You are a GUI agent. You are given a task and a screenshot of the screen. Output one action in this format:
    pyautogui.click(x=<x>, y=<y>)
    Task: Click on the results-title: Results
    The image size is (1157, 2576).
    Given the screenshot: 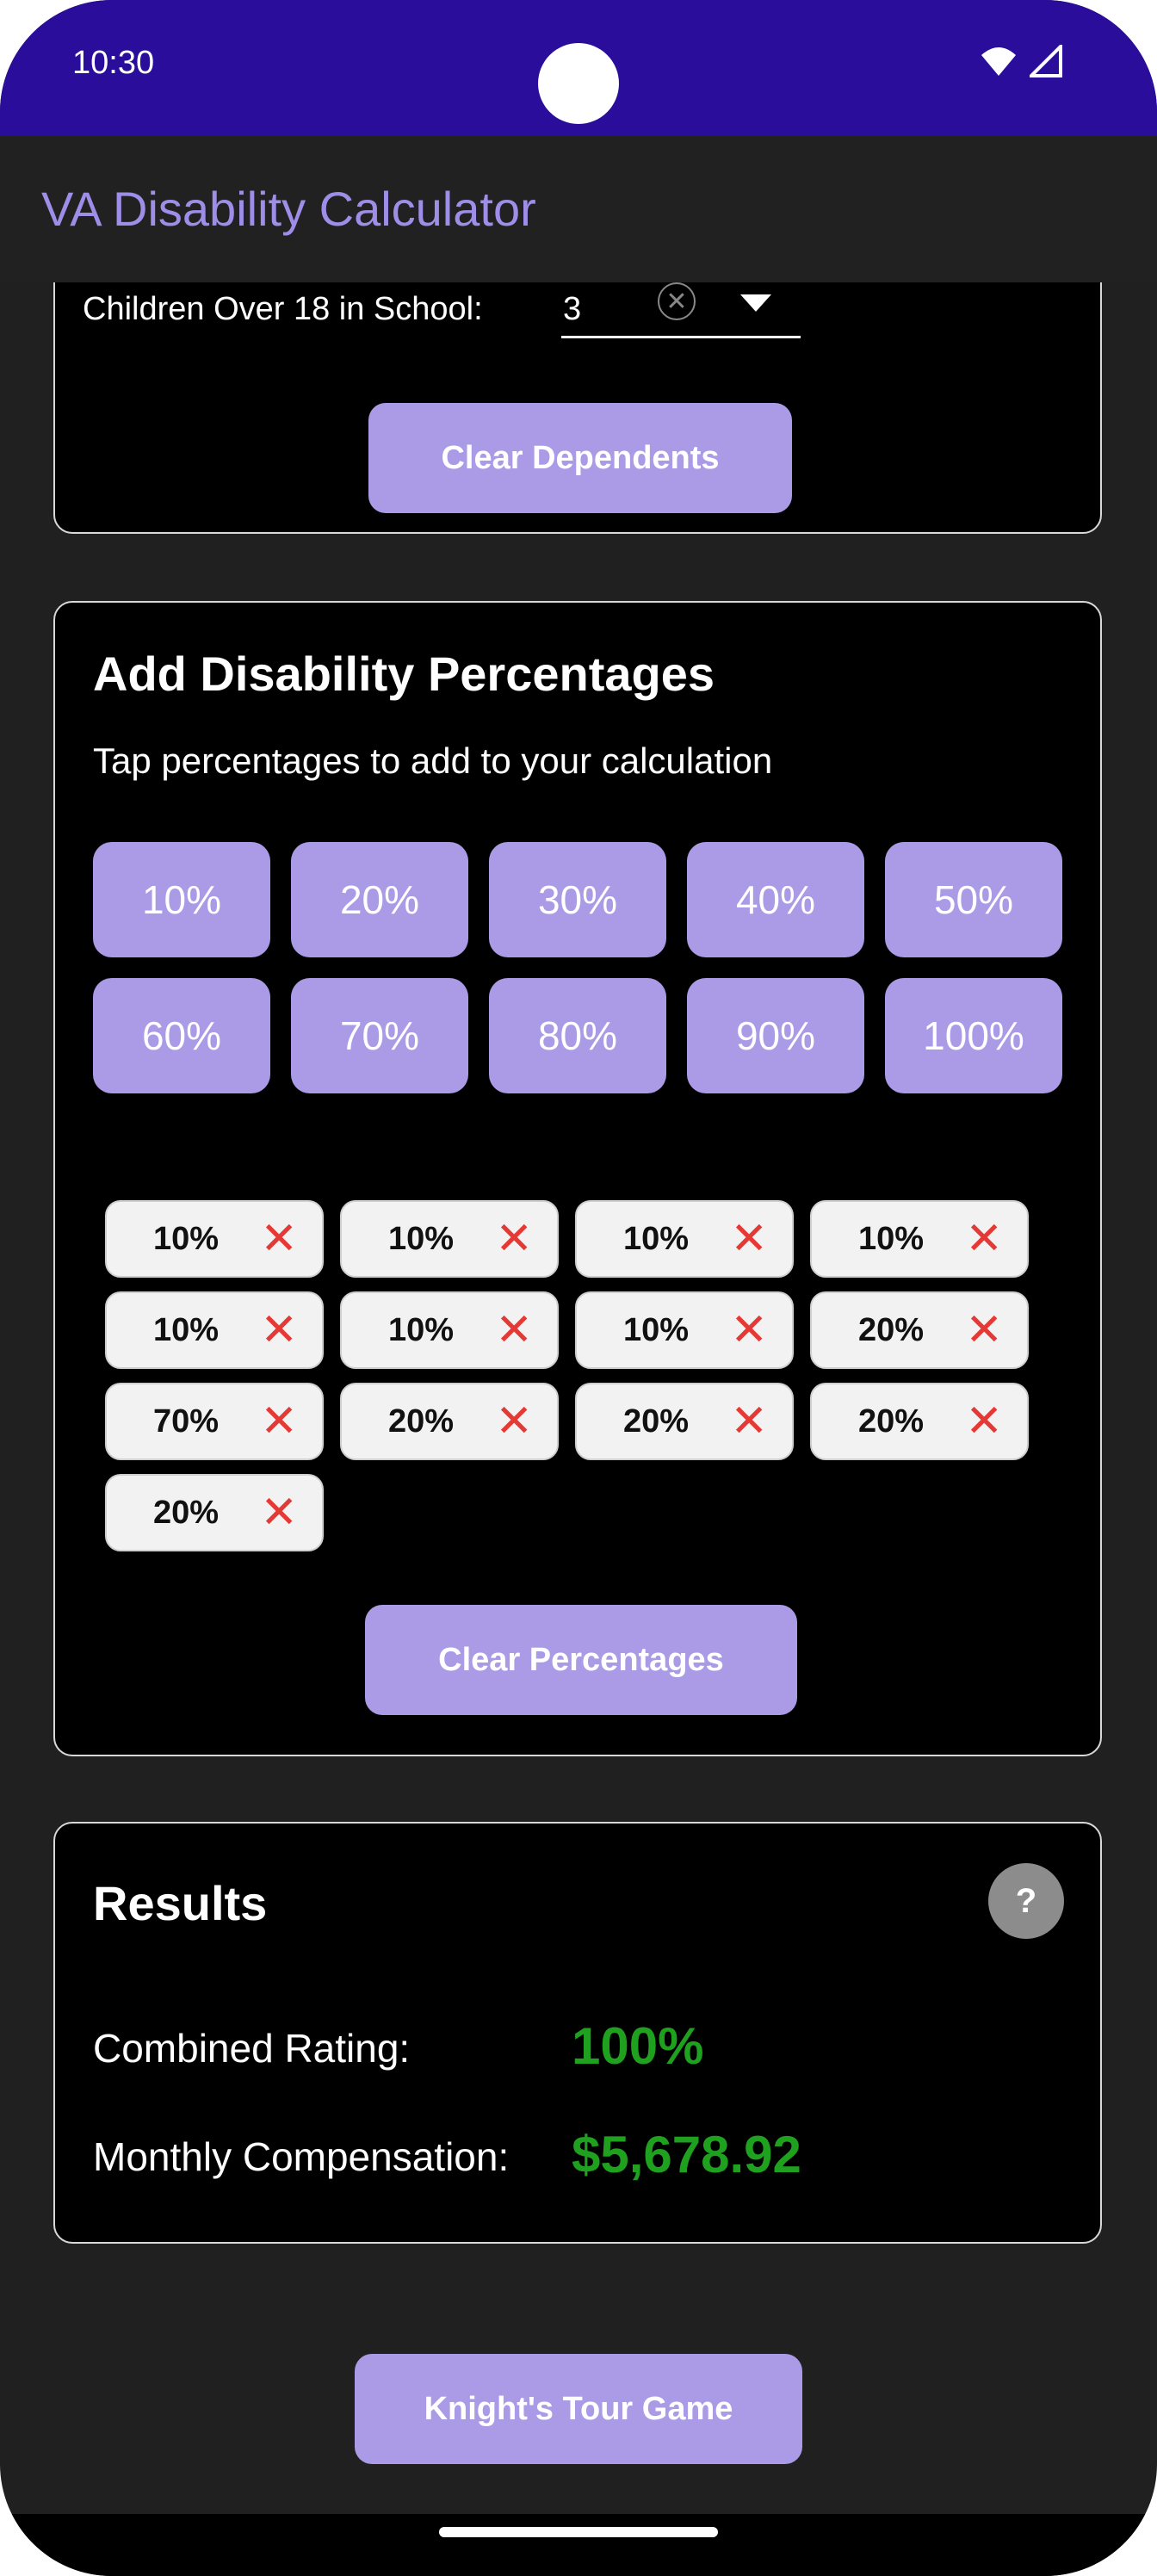 What is the action you would take?
    pyautogui.click(x=181, y=1903)
    